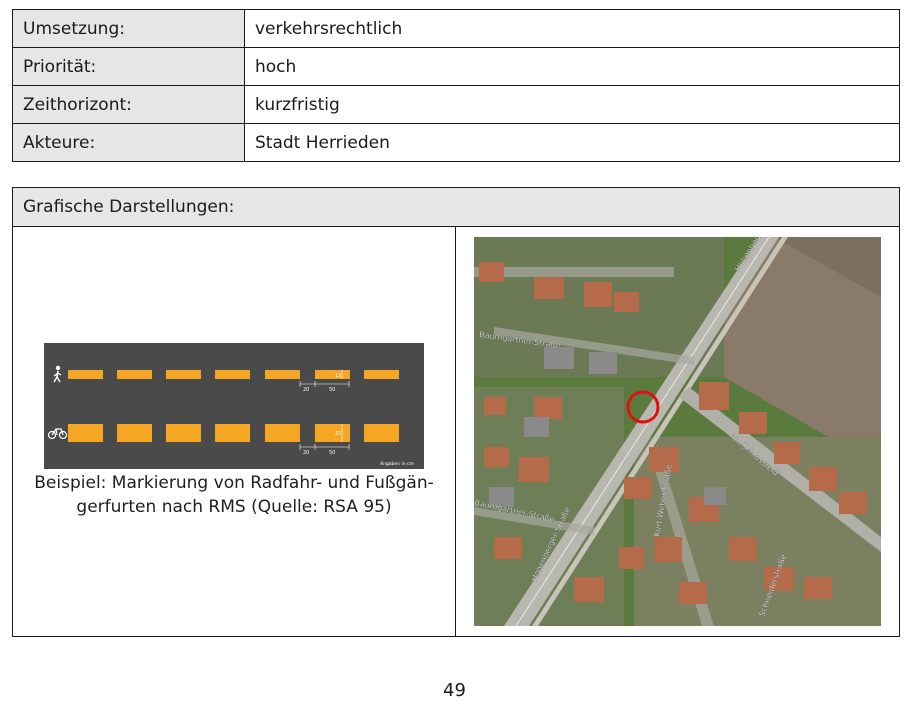  I want to click on ped-dim-gap: 20, so click(306, 390).